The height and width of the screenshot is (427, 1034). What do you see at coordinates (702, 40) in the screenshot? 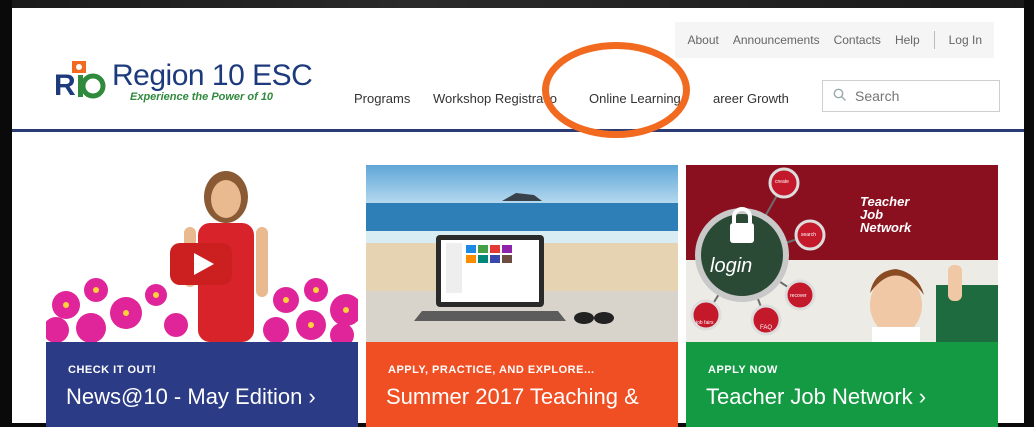
I see `utility-link-about: About` at bounding box center [702, 40].